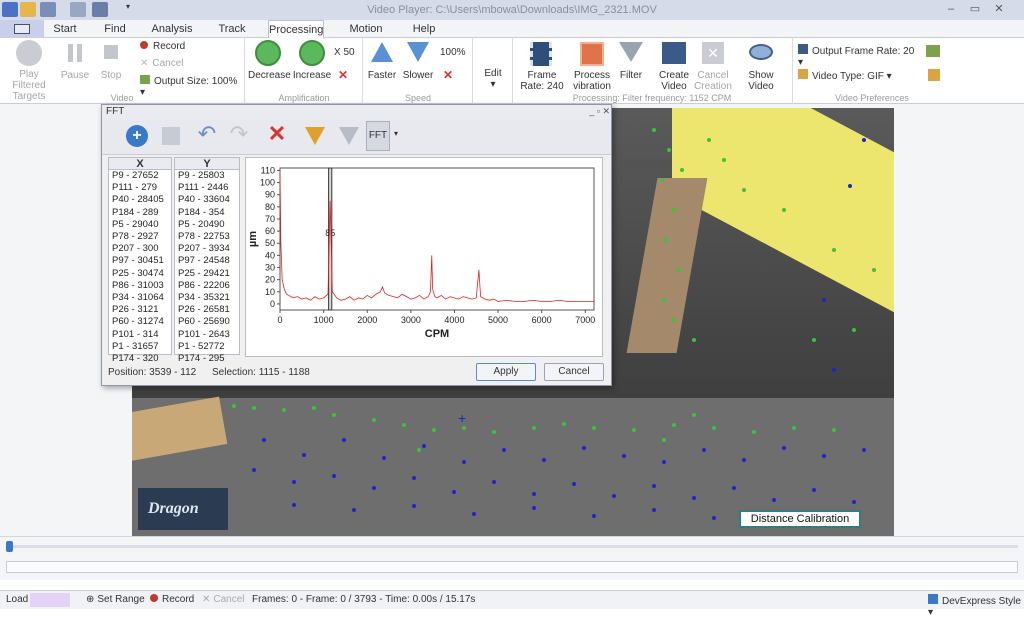 The width and height of the screenshot is (1024, 618). I want to click on minimize-icon: –, so click(951, 9).